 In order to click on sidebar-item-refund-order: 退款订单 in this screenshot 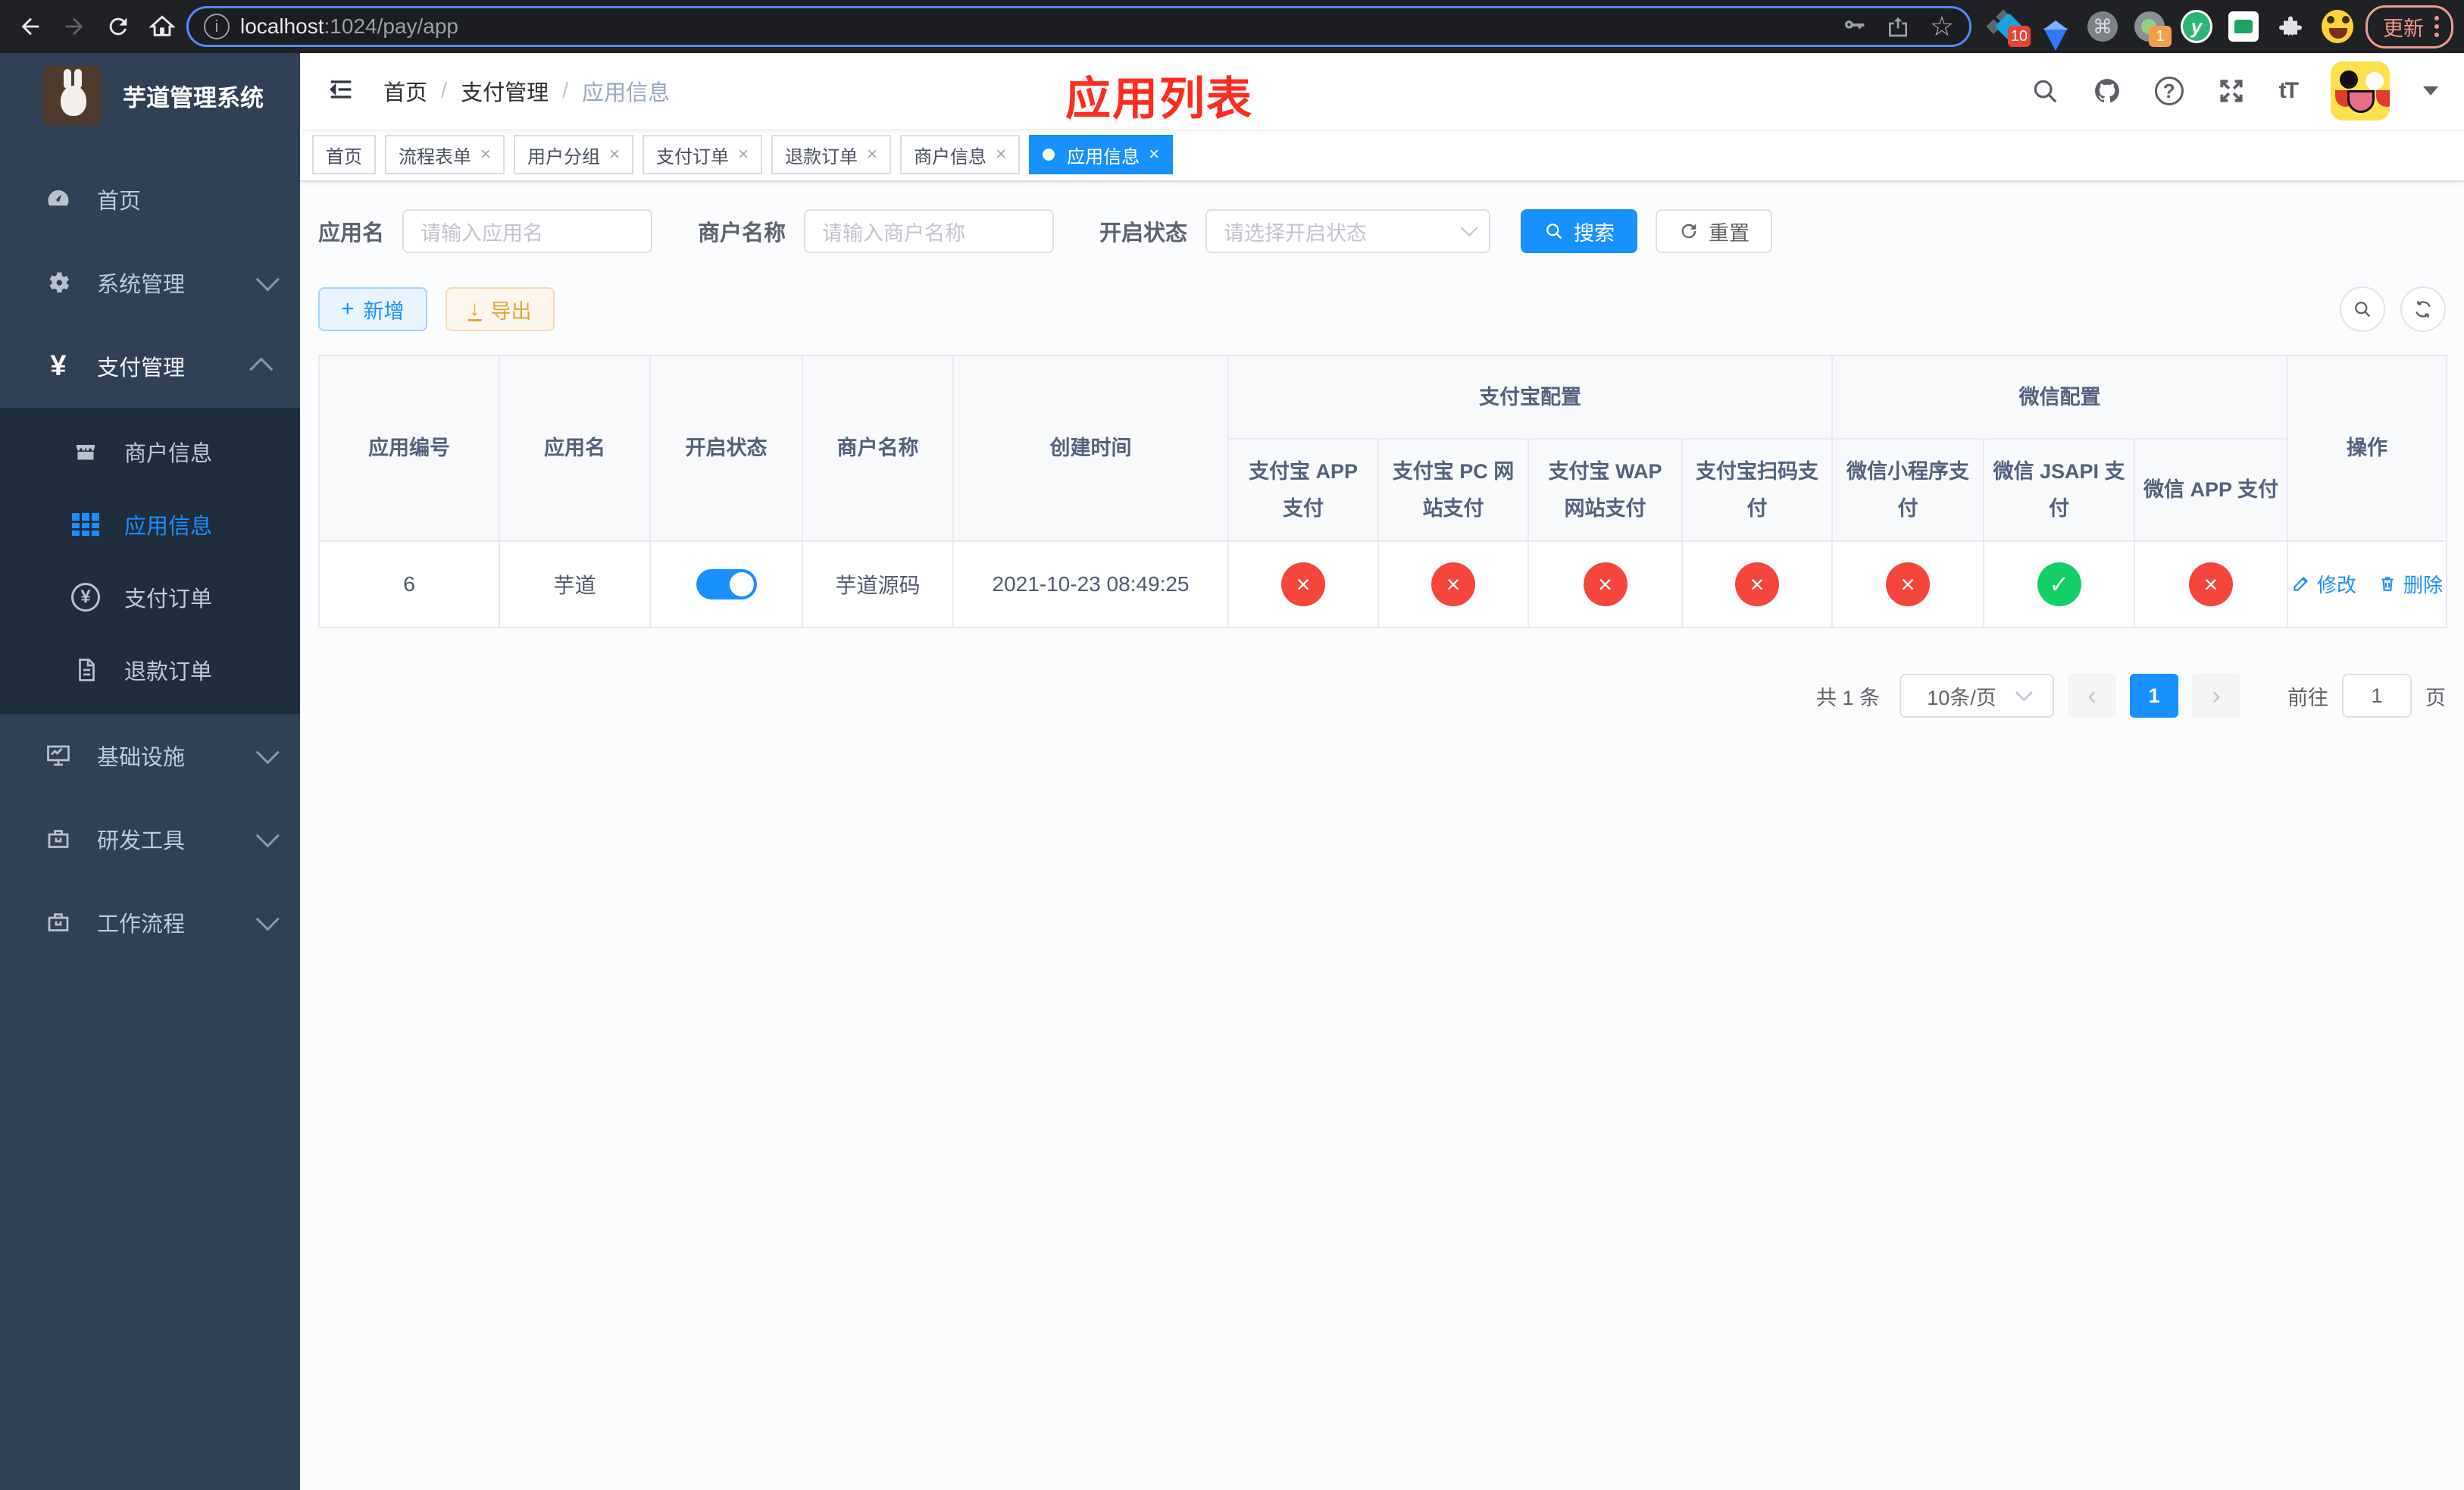, I will do `click(150, 670)`.